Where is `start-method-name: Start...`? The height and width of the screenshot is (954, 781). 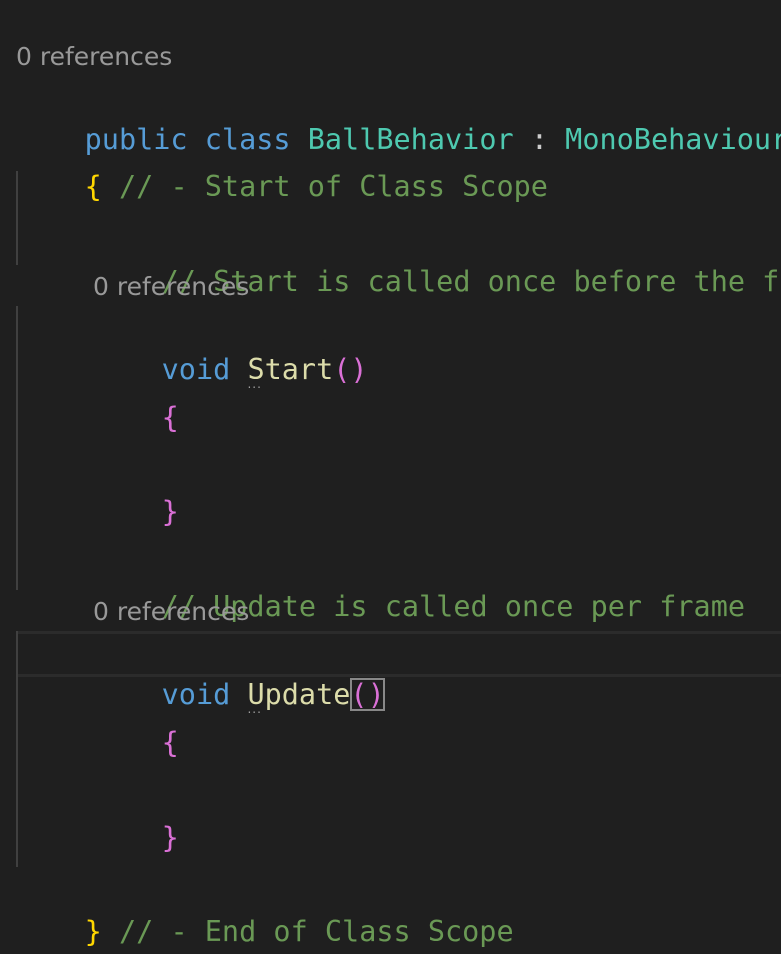 start-method-name: Start... is located at coordinates (290, 371).